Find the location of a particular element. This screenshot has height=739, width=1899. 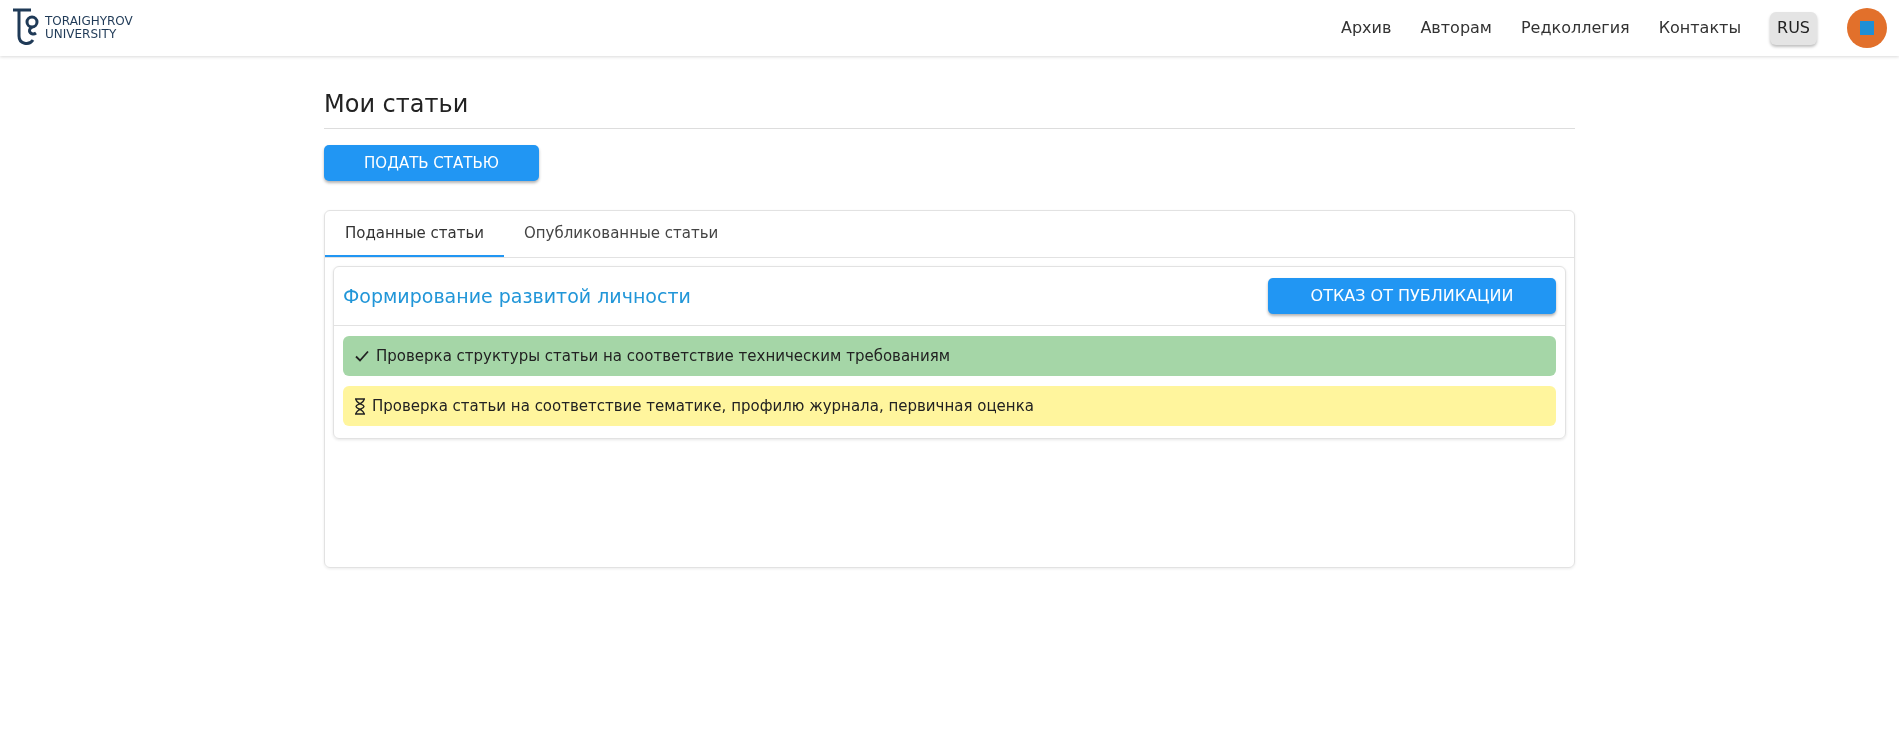

page-title: Мои статьи is located at coordinates (949, 107).